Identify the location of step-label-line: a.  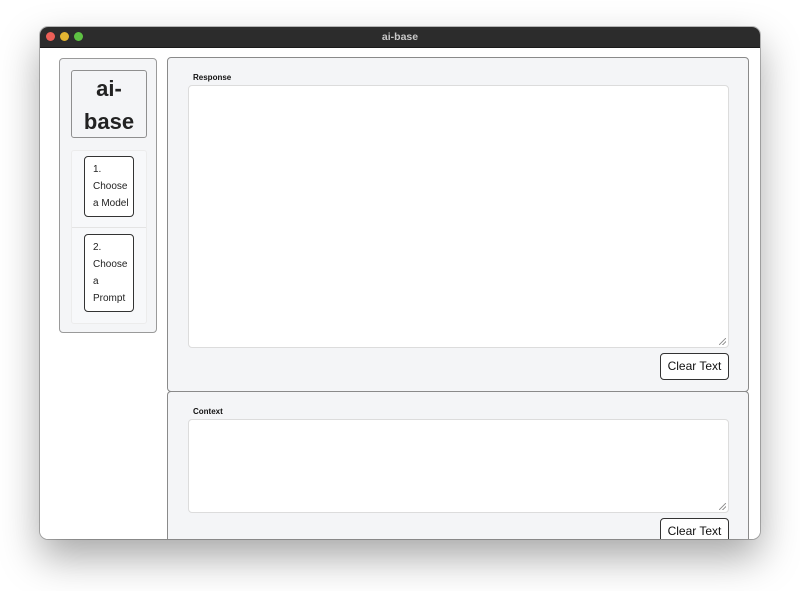
(96, 281).